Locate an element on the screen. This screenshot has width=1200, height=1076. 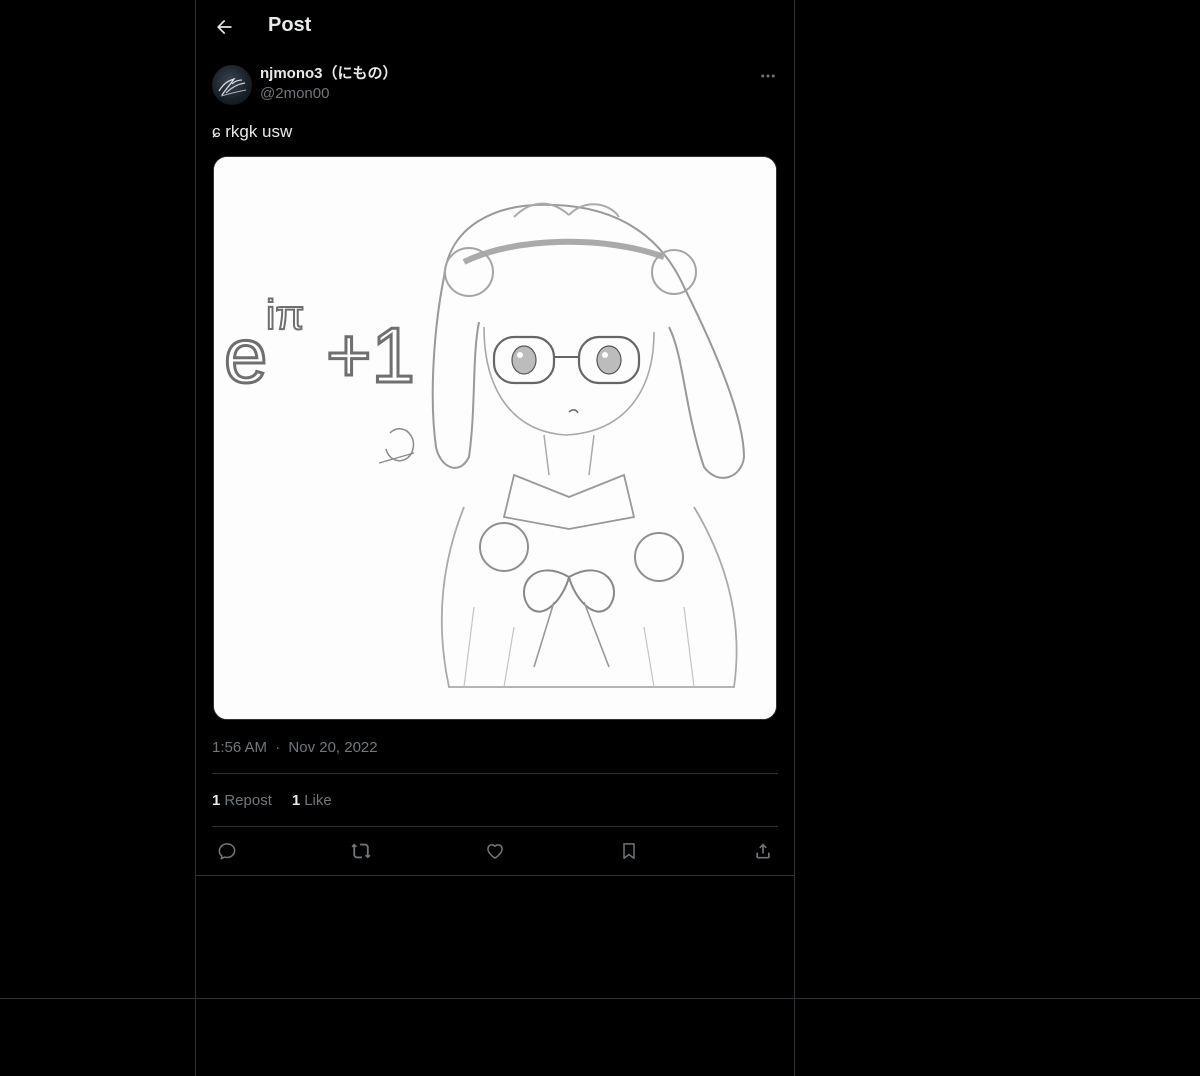
reply-button is located at coordinates (227, 851).